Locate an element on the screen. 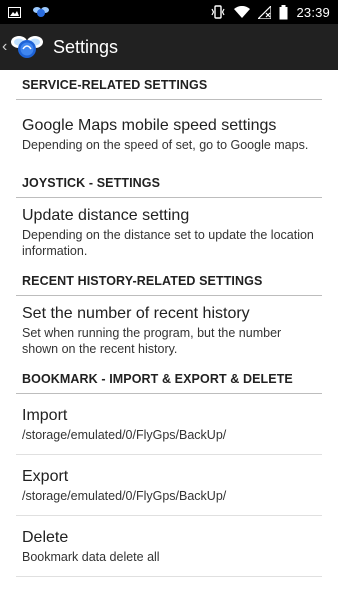 This screenshot has width=338, height=600. battery-icon is located at coordinates (283, 12).